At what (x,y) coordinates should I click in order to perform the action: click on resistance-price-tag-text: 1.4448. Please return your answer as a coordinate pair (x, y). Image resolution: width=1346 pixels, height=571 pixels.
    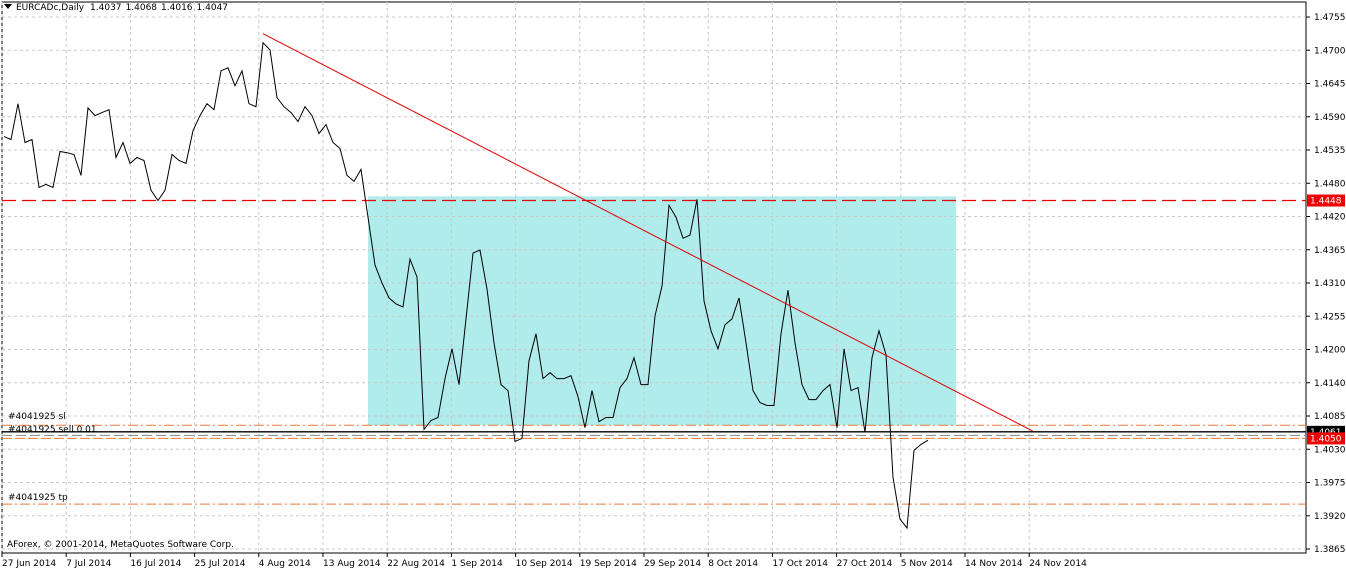
    Looking at the image, I should click on (1326, 202).